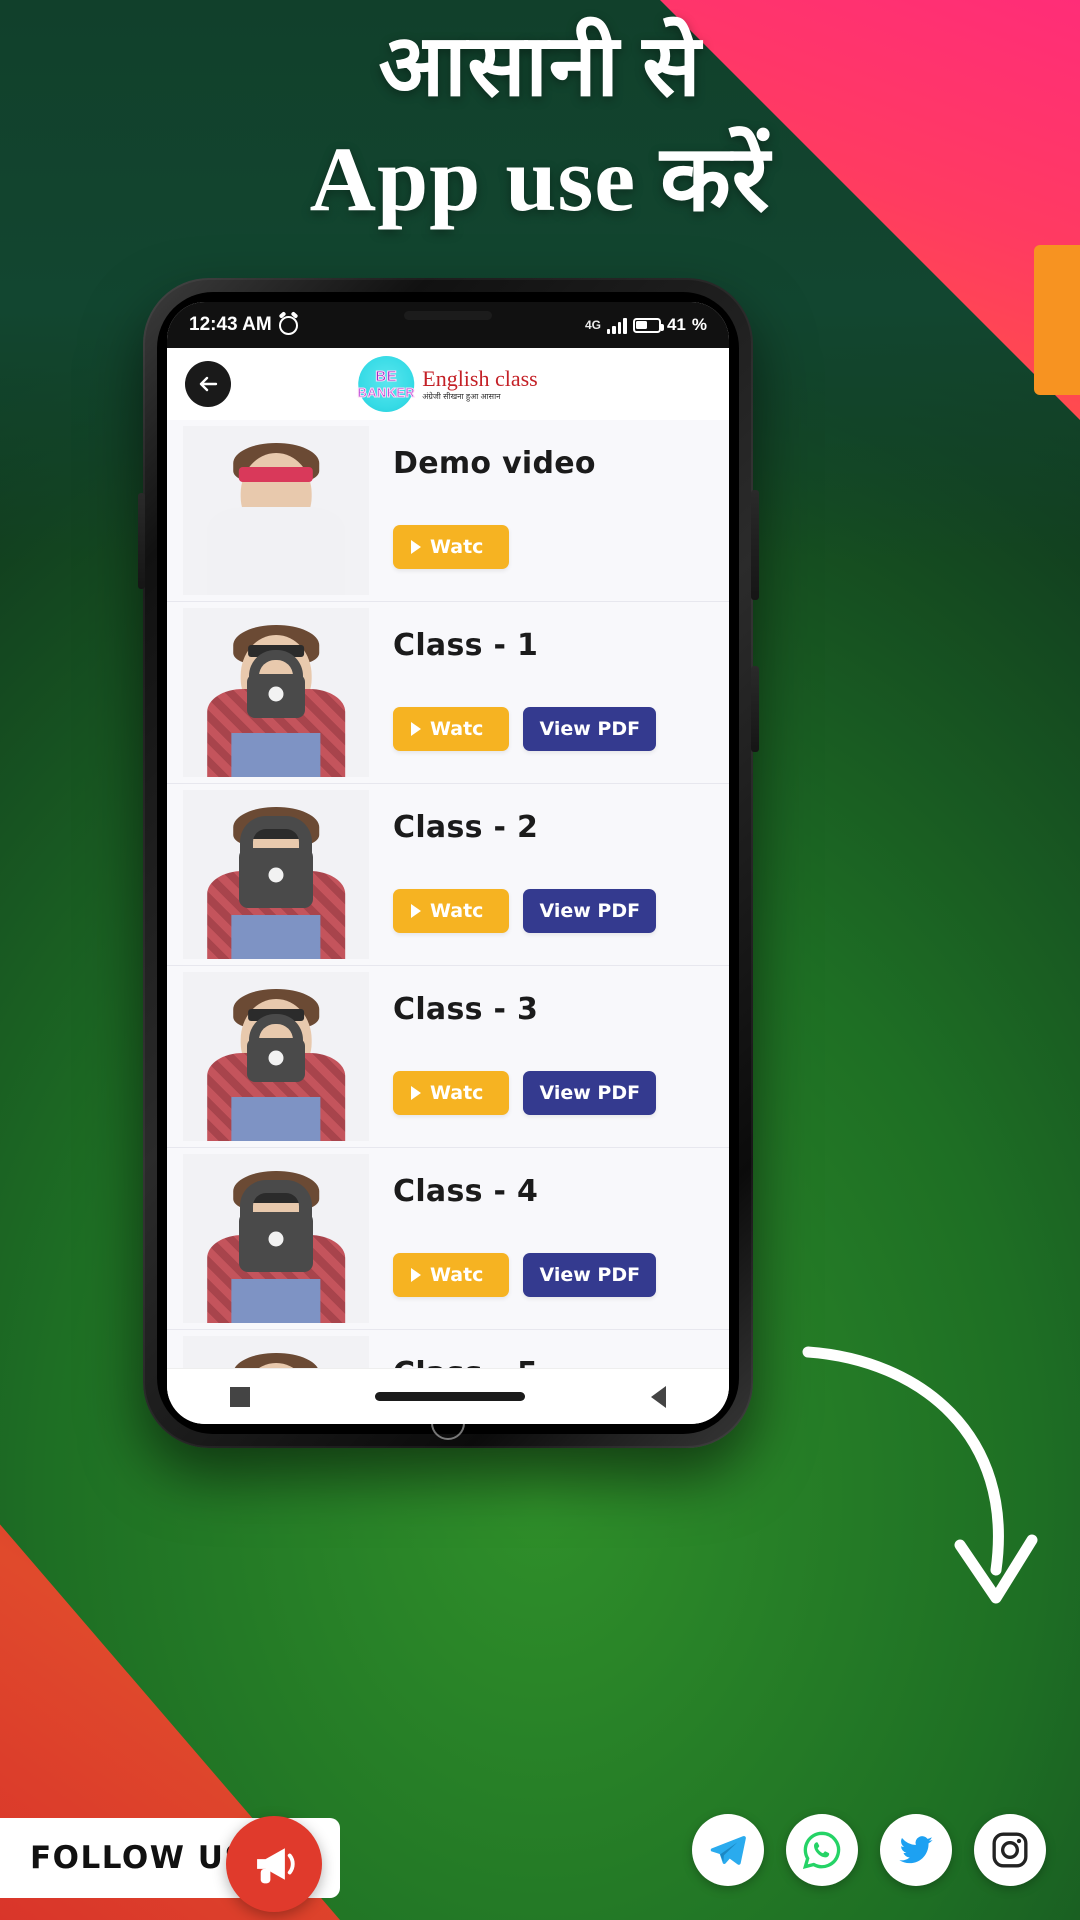 The height and width of the screenshot is (1920, 1080). What do you see at coordinates (920, 1475) in the screenshot?
I see `curved-arrow-icon` at bounding box center [920, 1475].